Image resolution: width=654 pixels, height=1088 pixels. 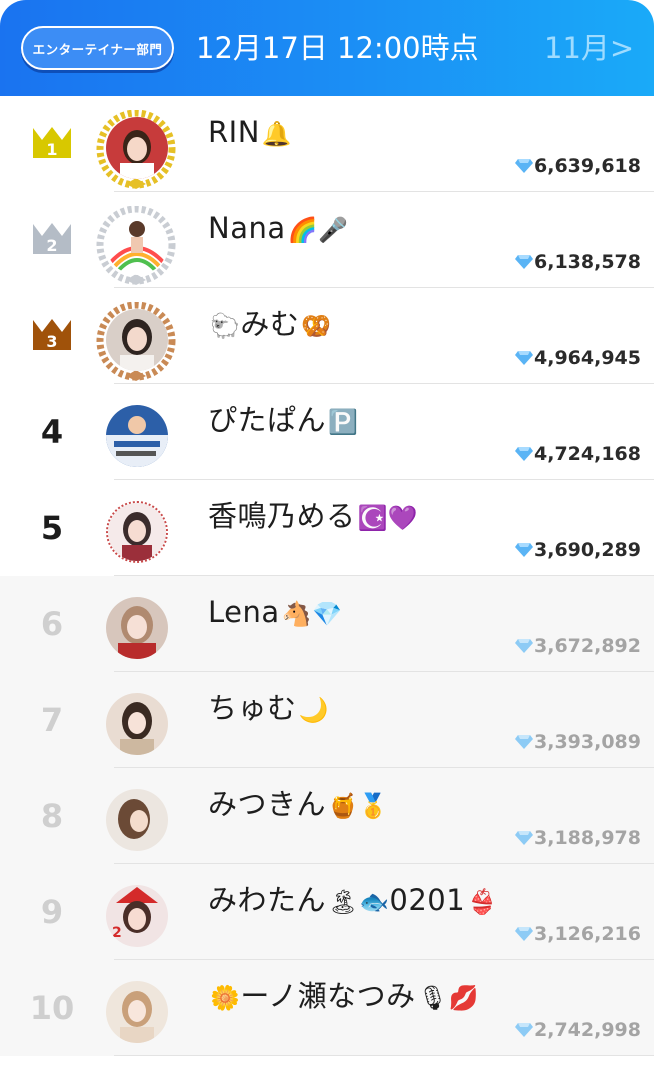 What do you see at coordinates (343, 422) in the screenshot?
I see `name-emoji: 🅿️` at bounding box center [343, 422].